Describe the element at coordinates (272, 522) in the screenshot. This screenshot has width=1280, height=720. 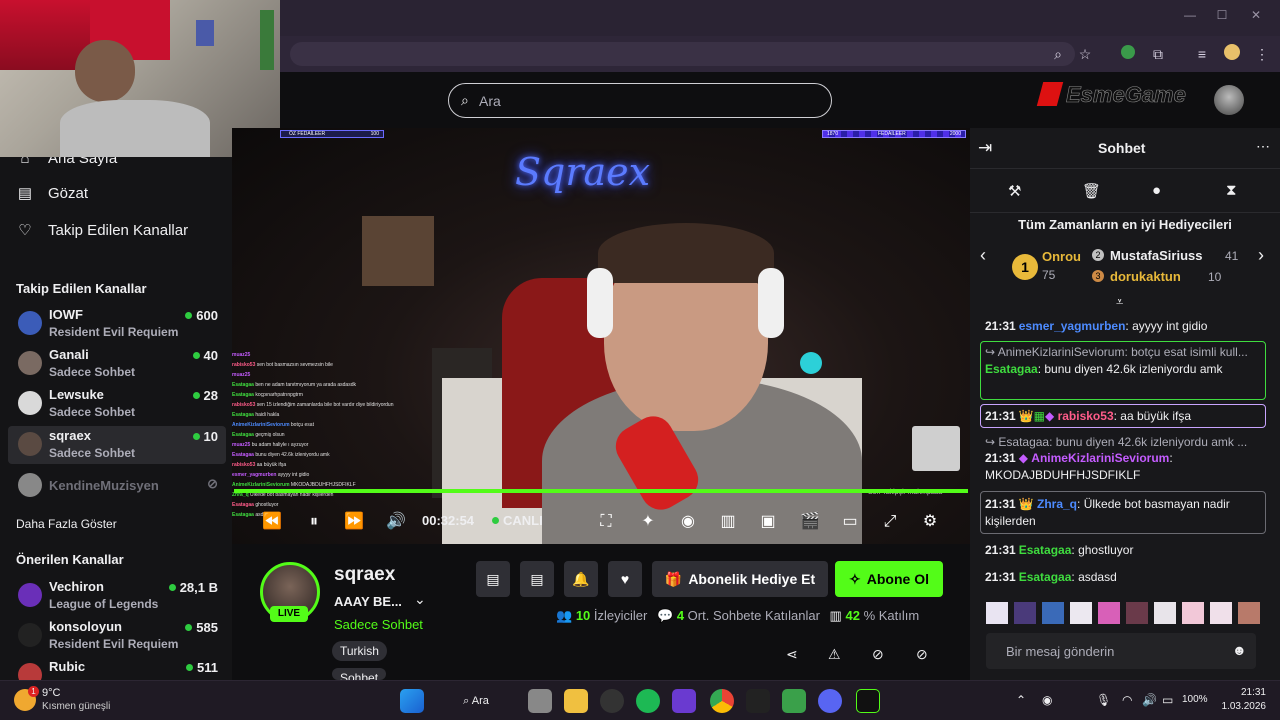
I see `rewind-icon: ⏪` at that location.